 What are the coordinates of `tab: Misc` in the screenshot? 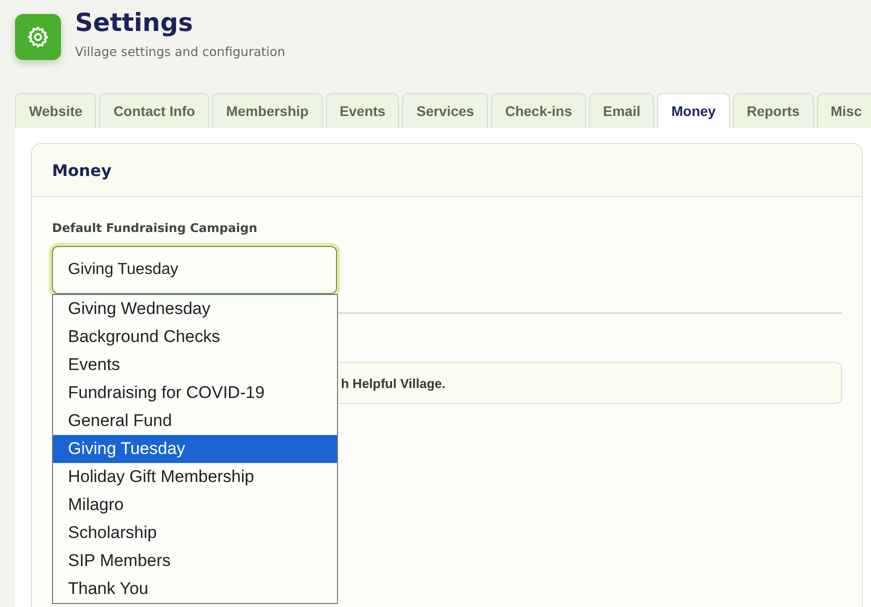 It's located at (843, 110).